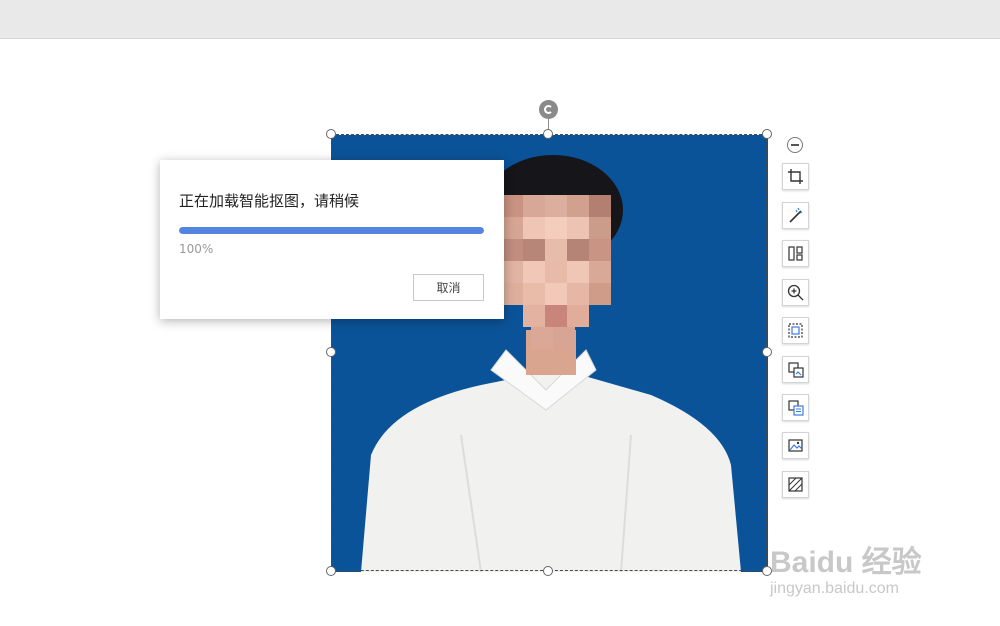  I want to click on crop-button, so click(795, 176).